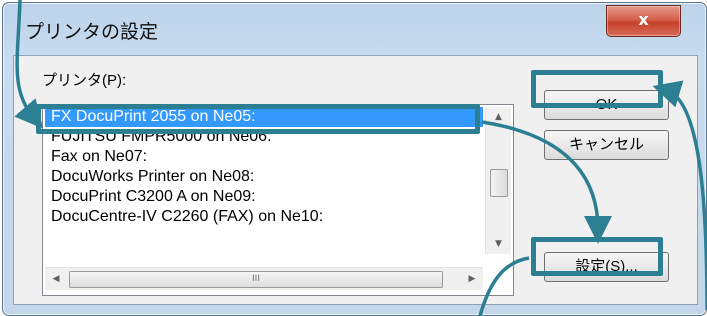  I want to click on selected-item-highlight, so click(258, 119).